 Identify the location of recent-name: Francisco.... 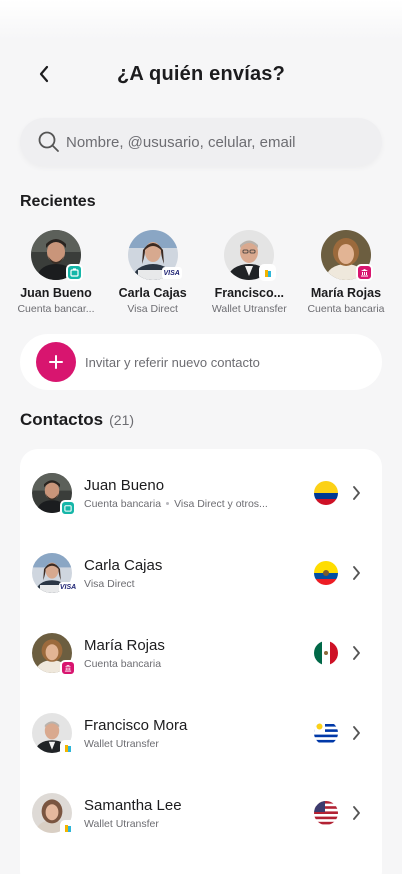
(249, 293).